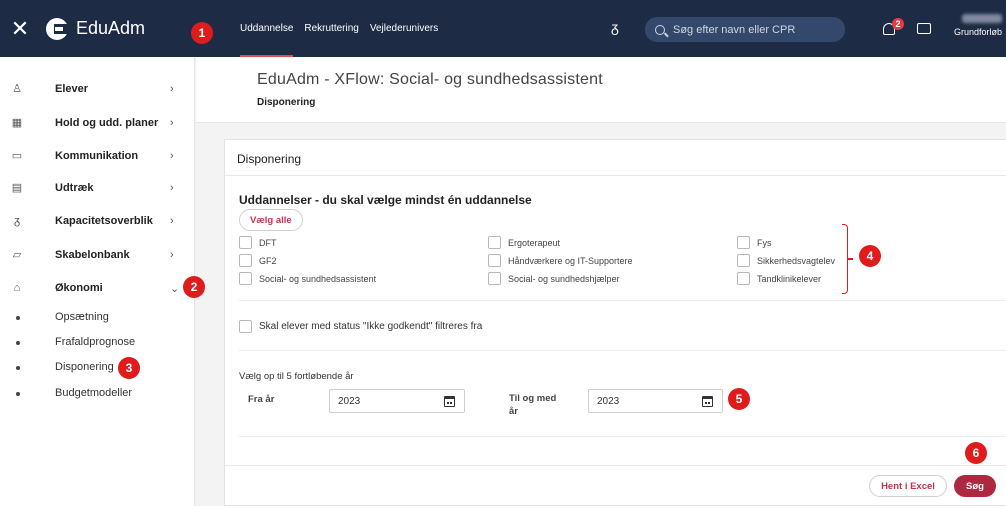  Describe the element at coordinates (655, 401) in the screenshot. I see `to-year-field: 2023` at that location.